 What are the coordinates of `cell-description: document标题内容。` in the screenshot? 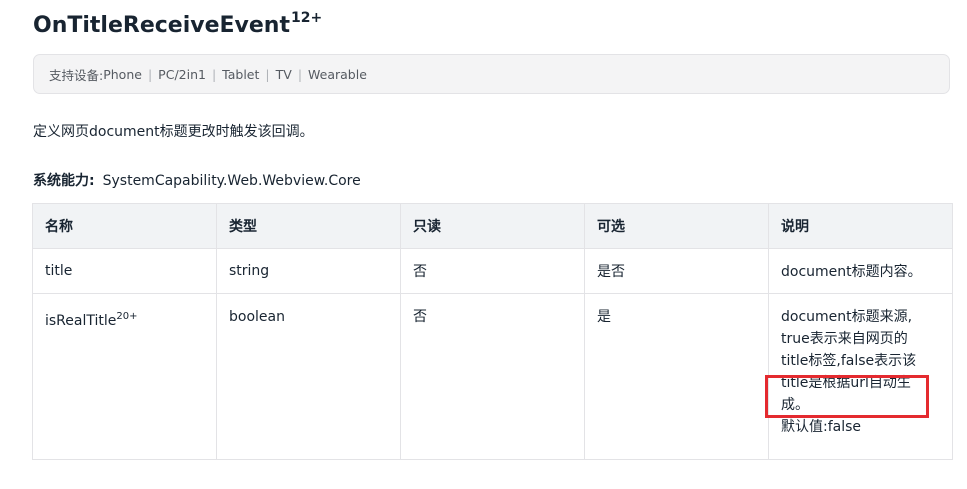 It's located at (860, 271).